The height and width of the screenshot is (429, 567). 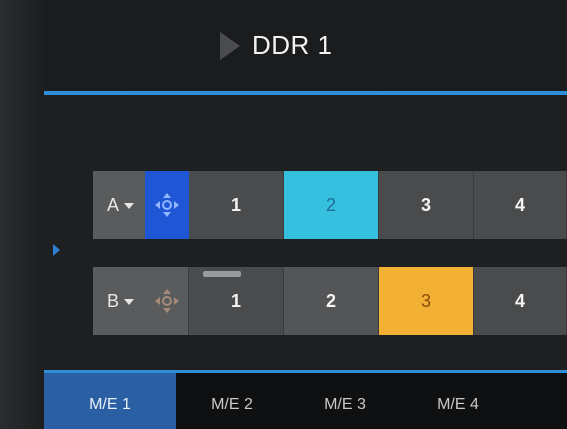 I want to click on source-button-b-3: 3, so click(x=426, y=301).